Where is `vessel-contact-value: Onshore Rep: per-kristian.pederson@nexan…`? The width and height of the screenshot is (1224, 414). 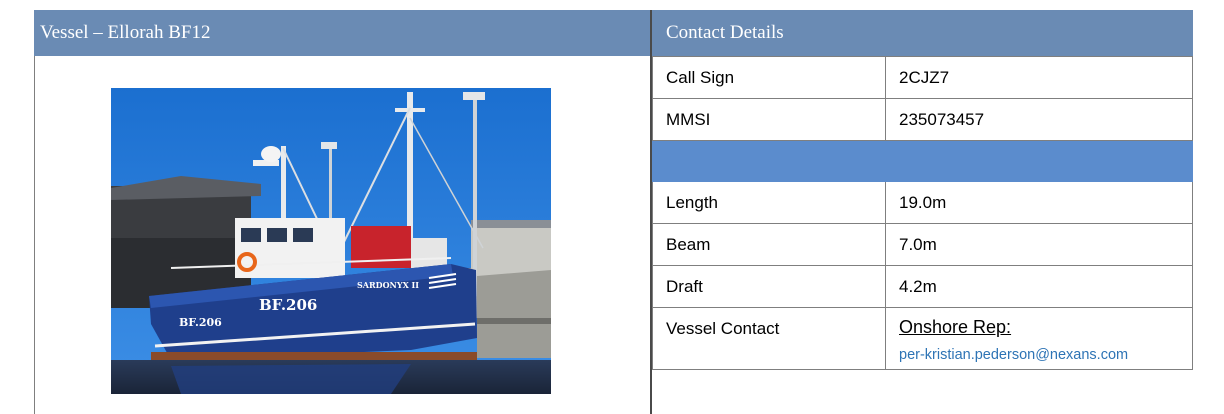
vessel-contact-value: Onshore Rep: per-kristian.pederson@nexan… is located at coordinates (1039, 338).